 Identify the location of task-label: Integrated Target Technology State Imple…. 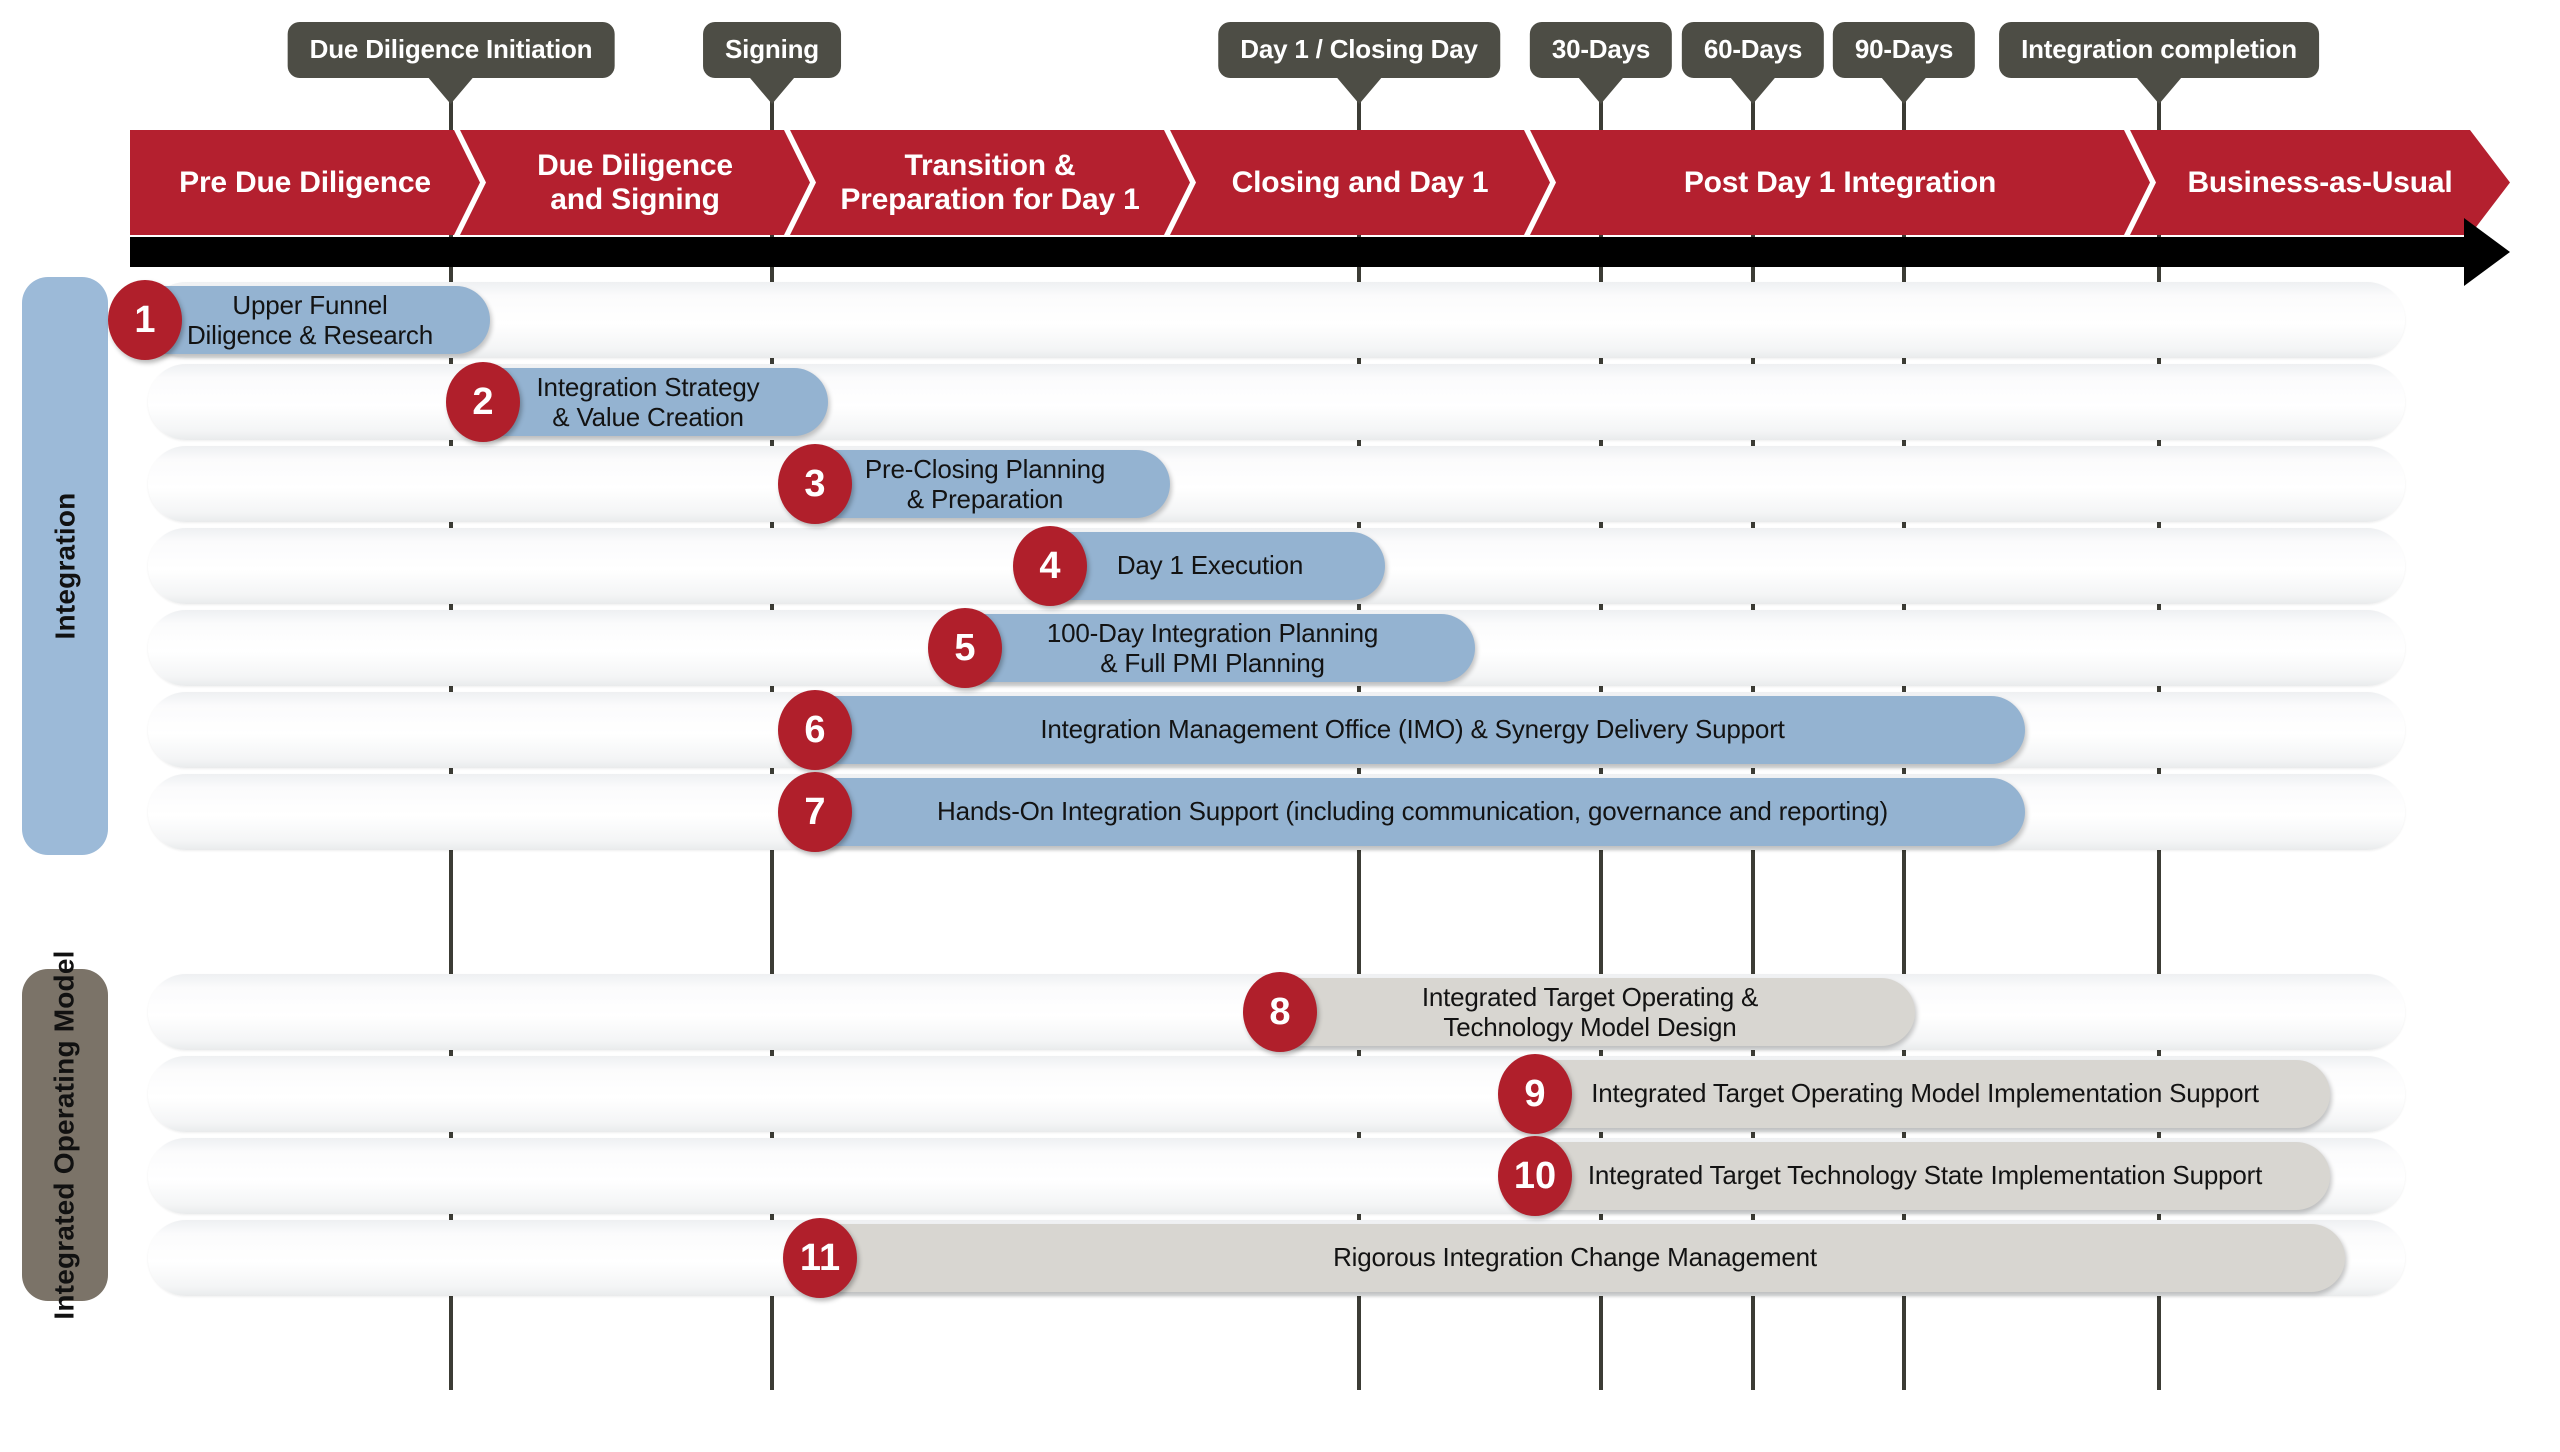
(1925, 1175).